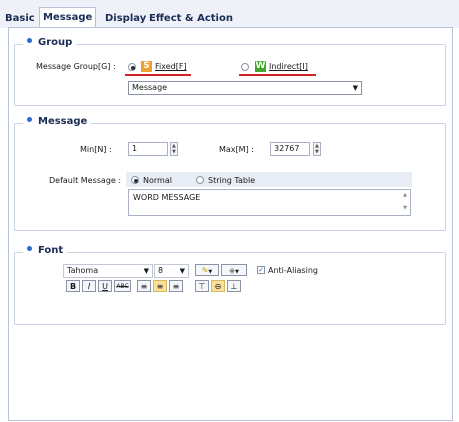 The image size is (459, 422). I want to click on radio-indirect, so click(245, 67).